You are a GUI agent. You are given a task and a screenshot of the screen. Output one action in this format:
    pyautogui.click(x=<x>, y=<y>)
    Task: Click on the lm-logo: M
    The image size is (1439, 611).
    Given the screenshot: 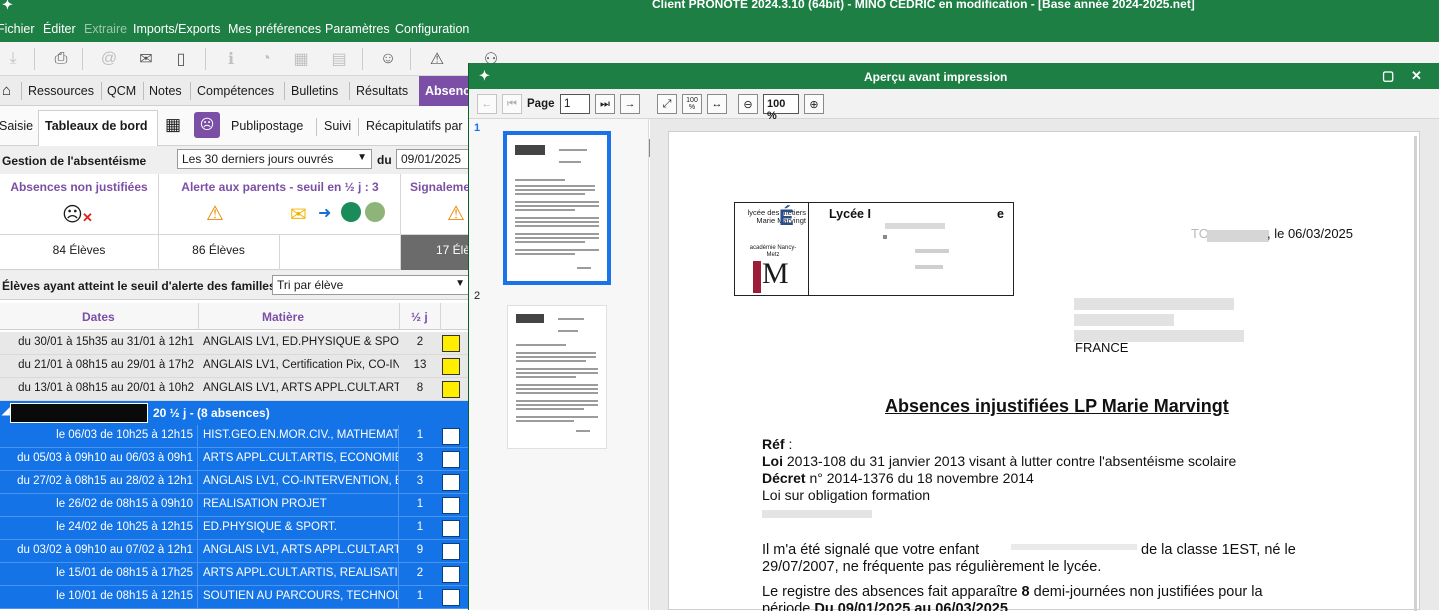 What is the action you would take?
    pyautogui.click(x=771, y=275)
    